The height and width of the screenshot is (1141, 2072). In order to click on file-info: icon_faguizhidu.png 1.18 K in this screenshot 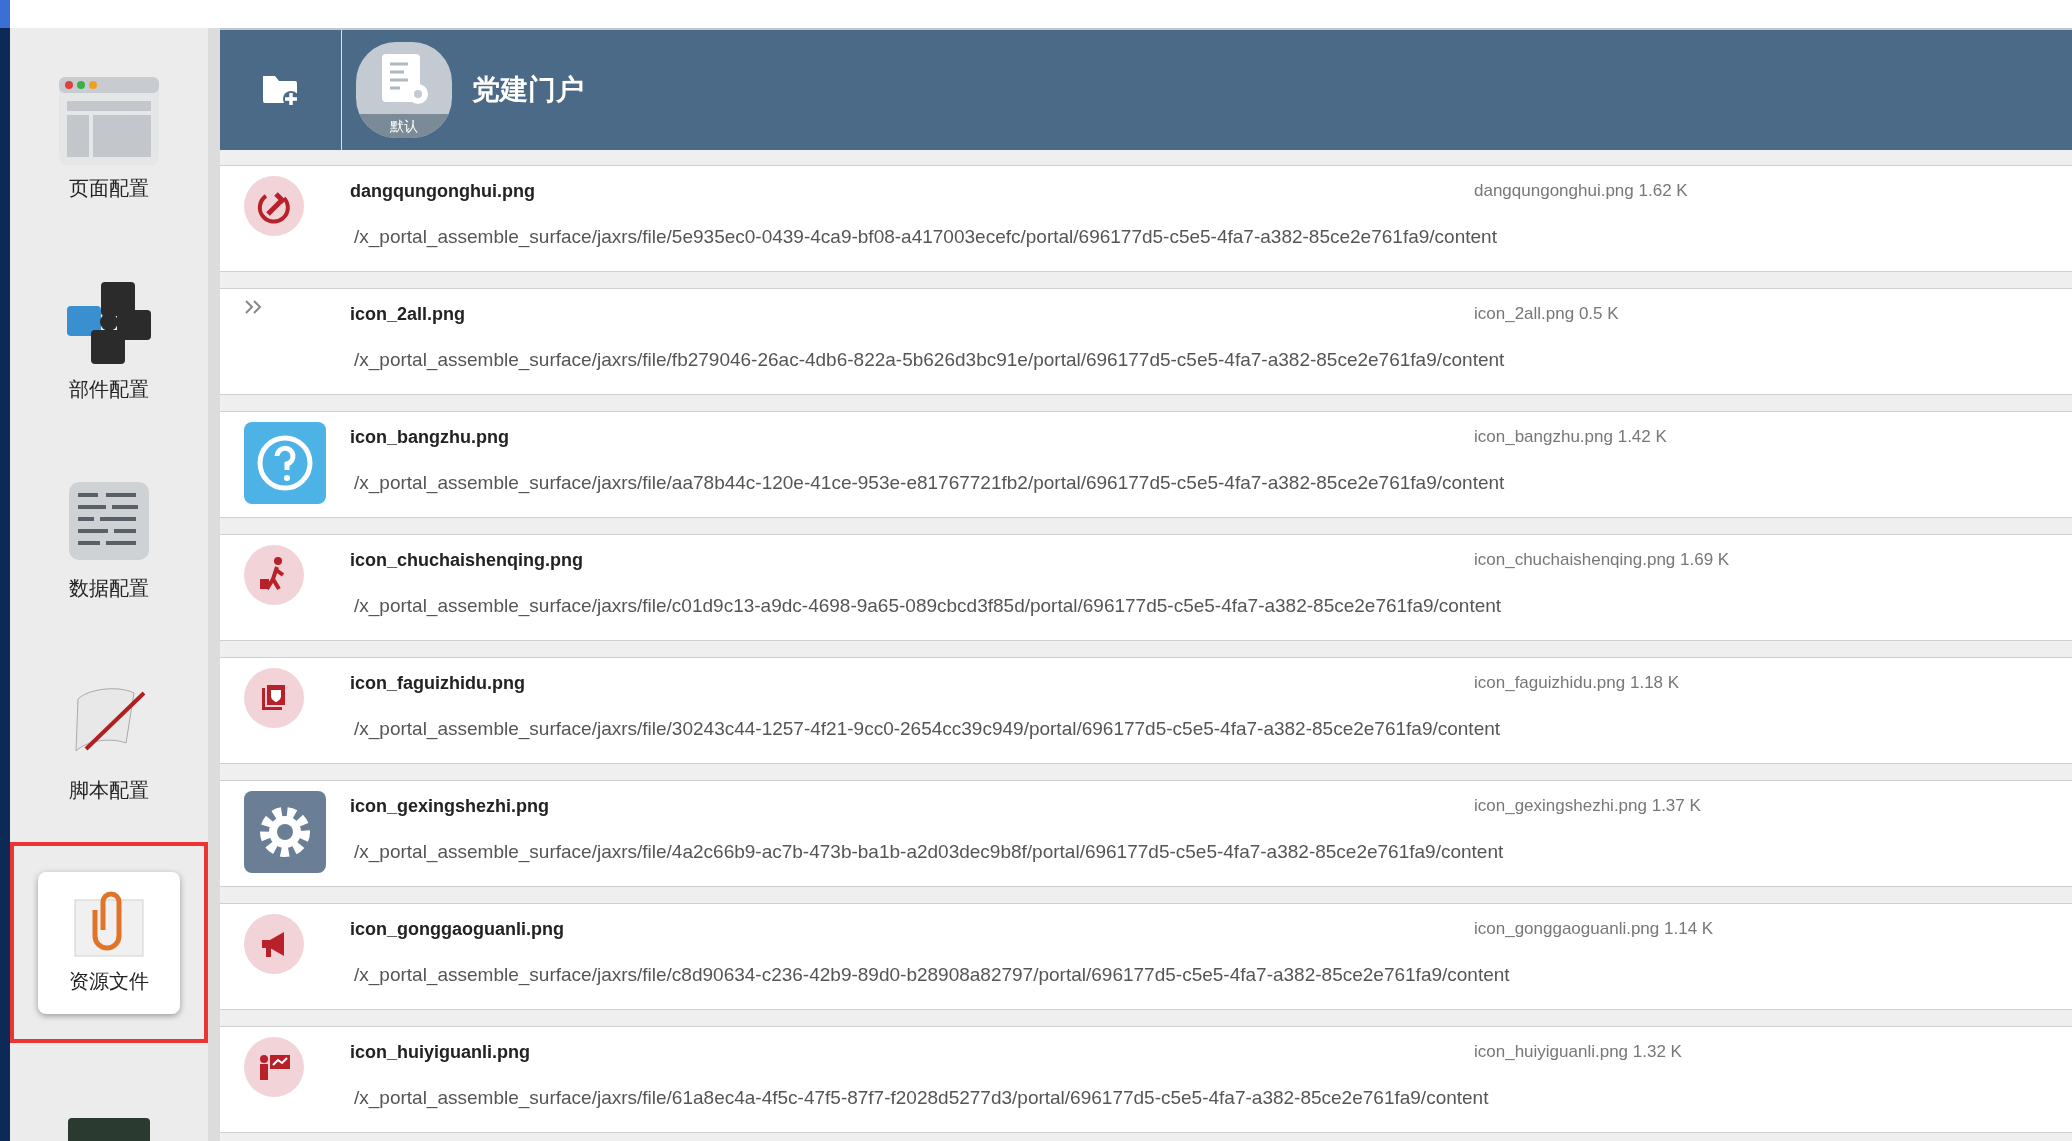, I will do `click(1577, 683)`.